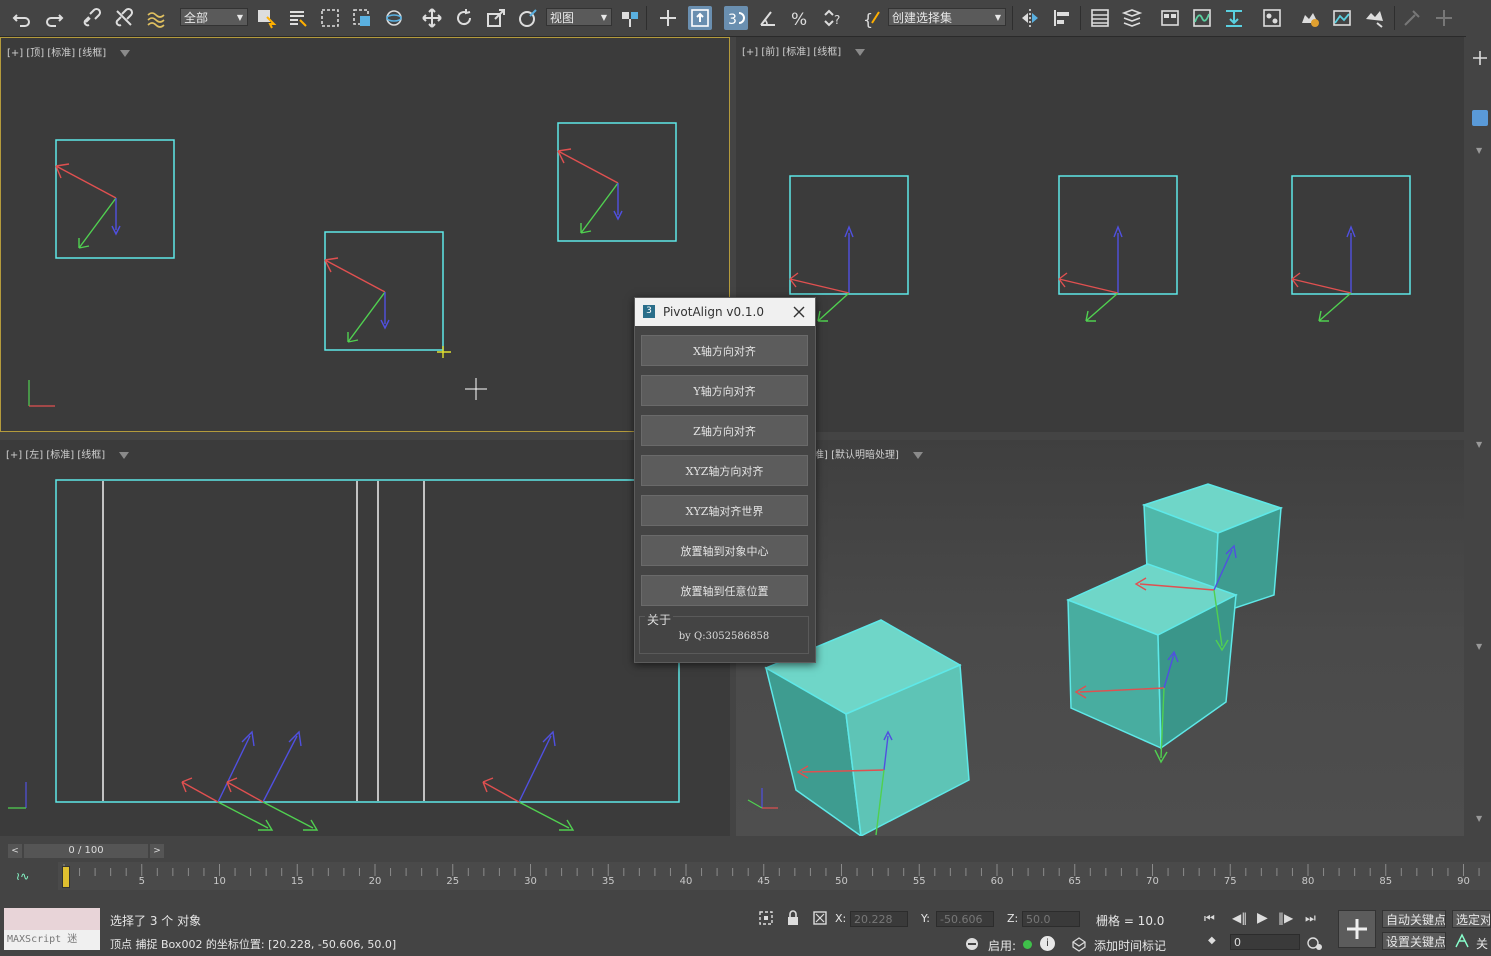 This screenshot has width=1491, height=956. I want to click on selected-set-dropdown: 选定对, so click(1471, 919).